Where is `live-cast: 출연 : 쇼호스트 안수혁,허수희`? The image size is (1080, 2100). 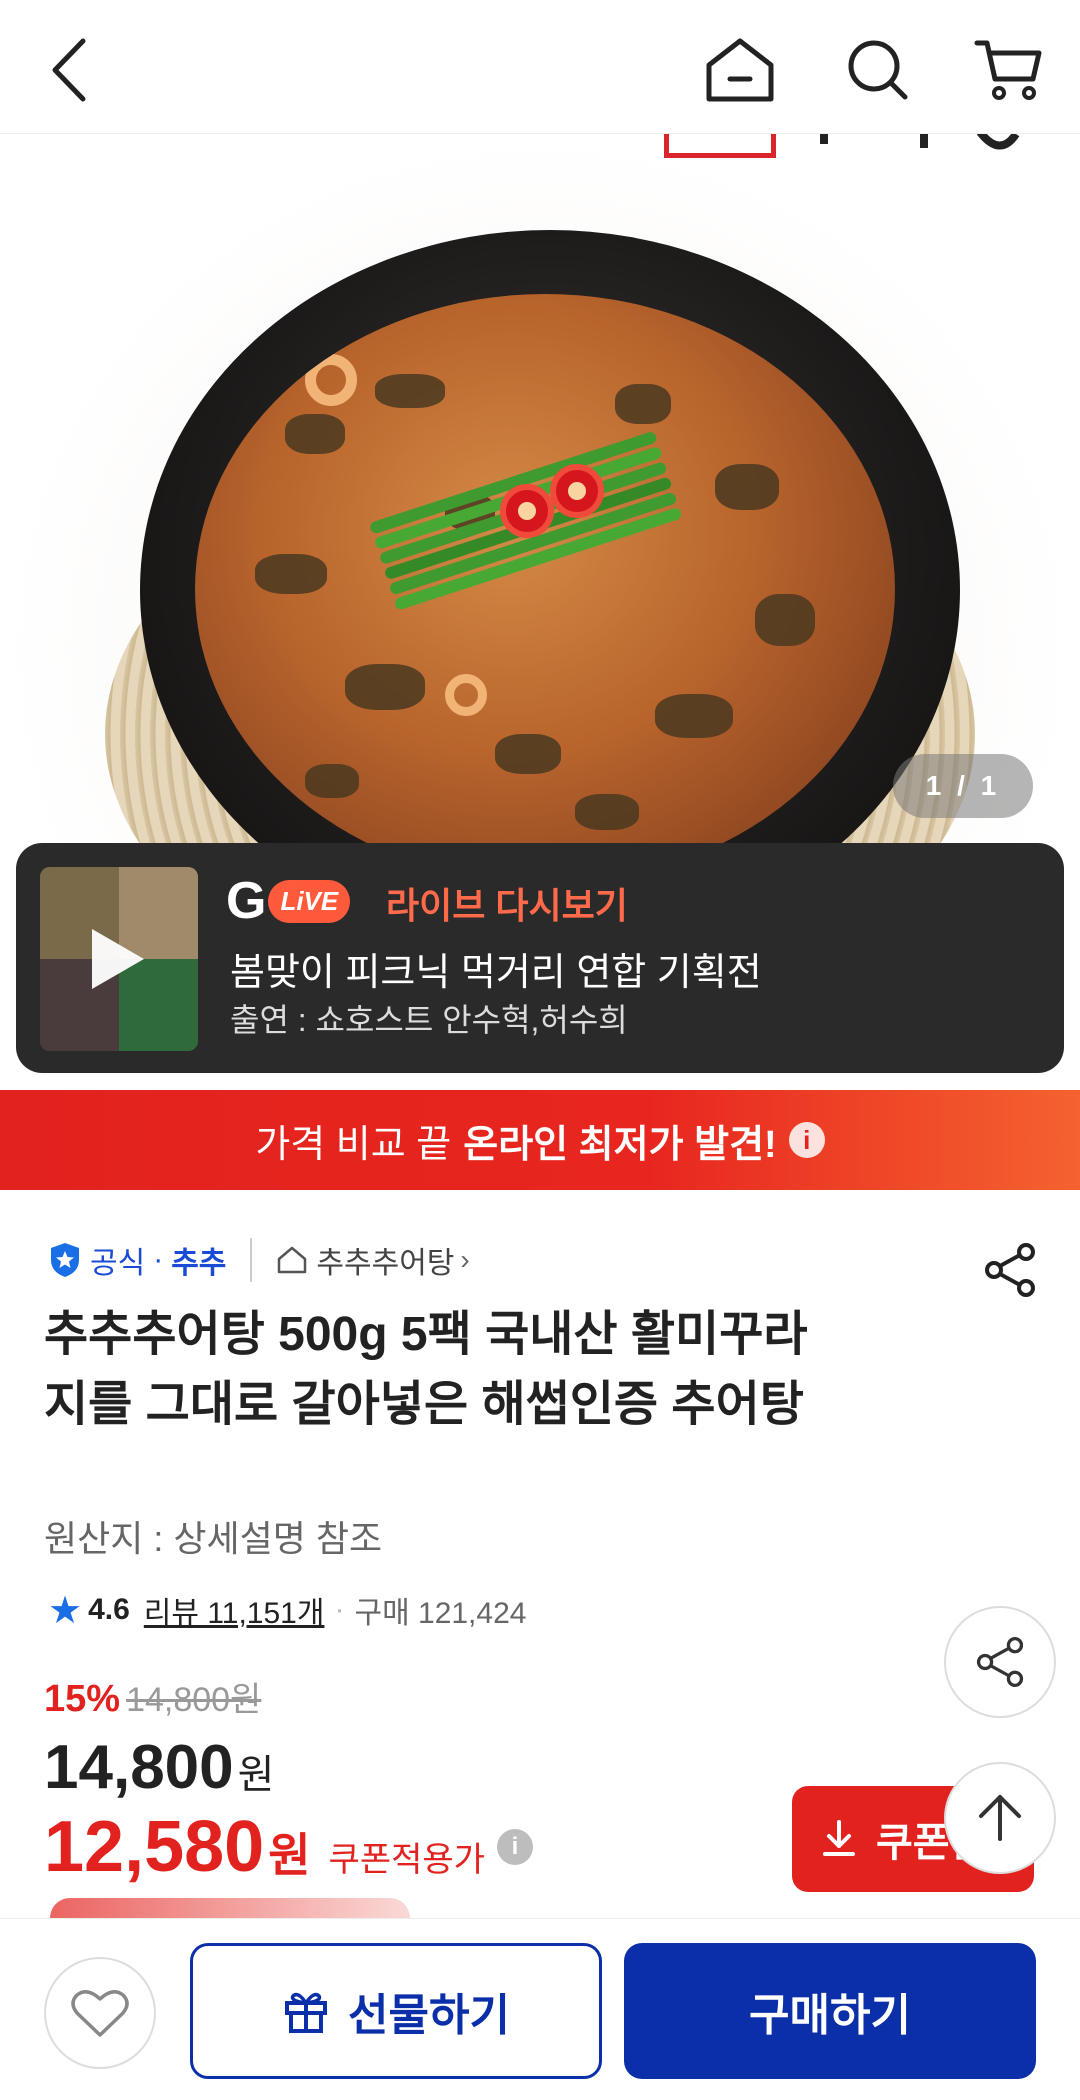
live-cast: 출연 : 쇼호스트 안수혁,허수희 is located at coordinates (429, 1020).